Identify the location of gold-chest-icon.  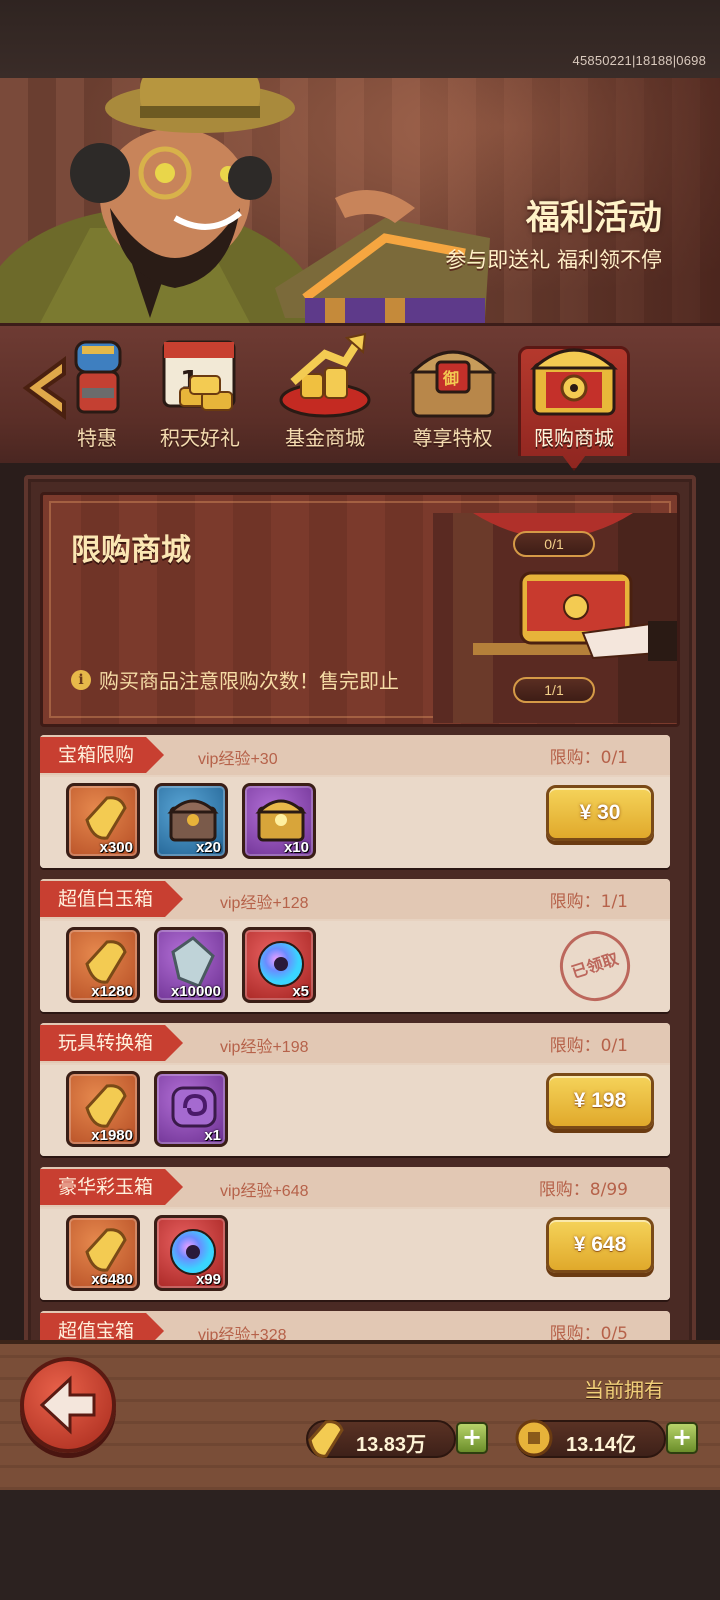
(281, 820).